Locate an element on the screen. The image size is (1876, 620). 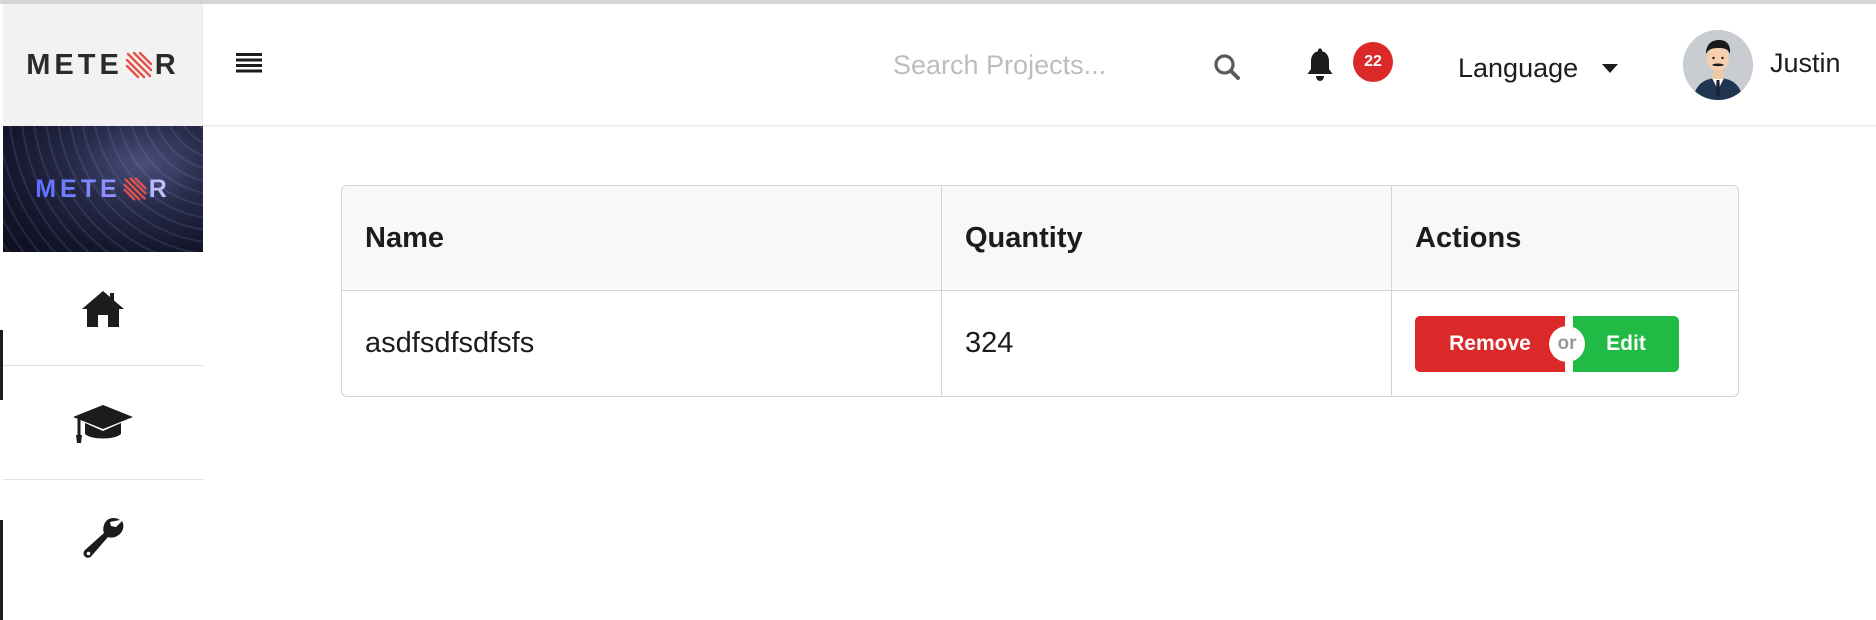
language-dropdown: Language is located at coordinates (1538, 68).